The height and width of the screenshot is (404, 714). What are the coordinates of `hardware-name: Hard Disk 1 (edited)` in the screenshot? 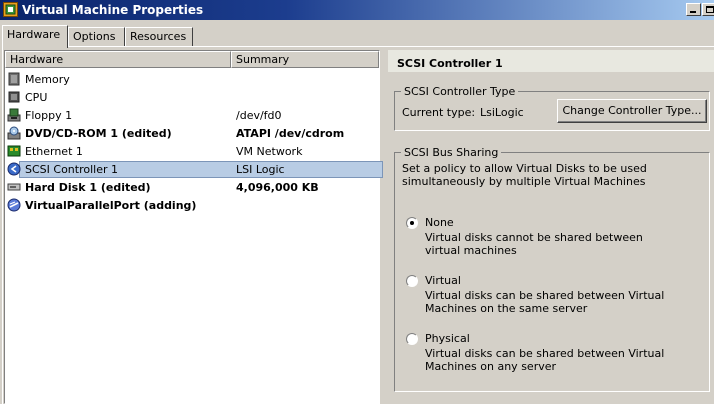 It's located at (88, 187).